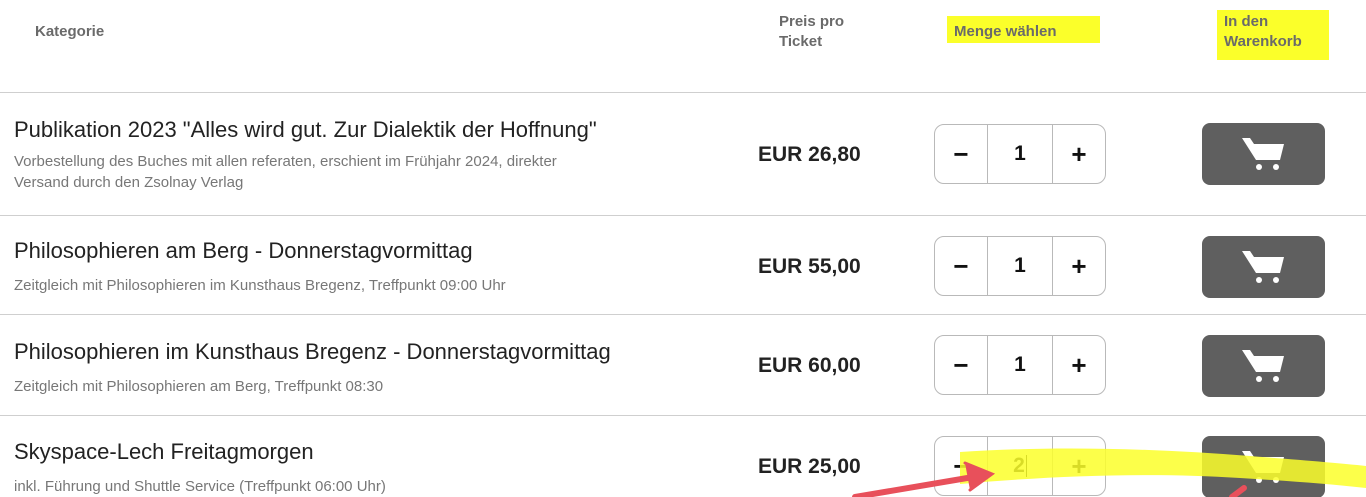 The width and height of the screenshot is (1366, 497). What do you see at coordinates (1246, 21) in the screenshot?
I see `header-warenkorb-line1: In den` at bounding box center [1246, 21].